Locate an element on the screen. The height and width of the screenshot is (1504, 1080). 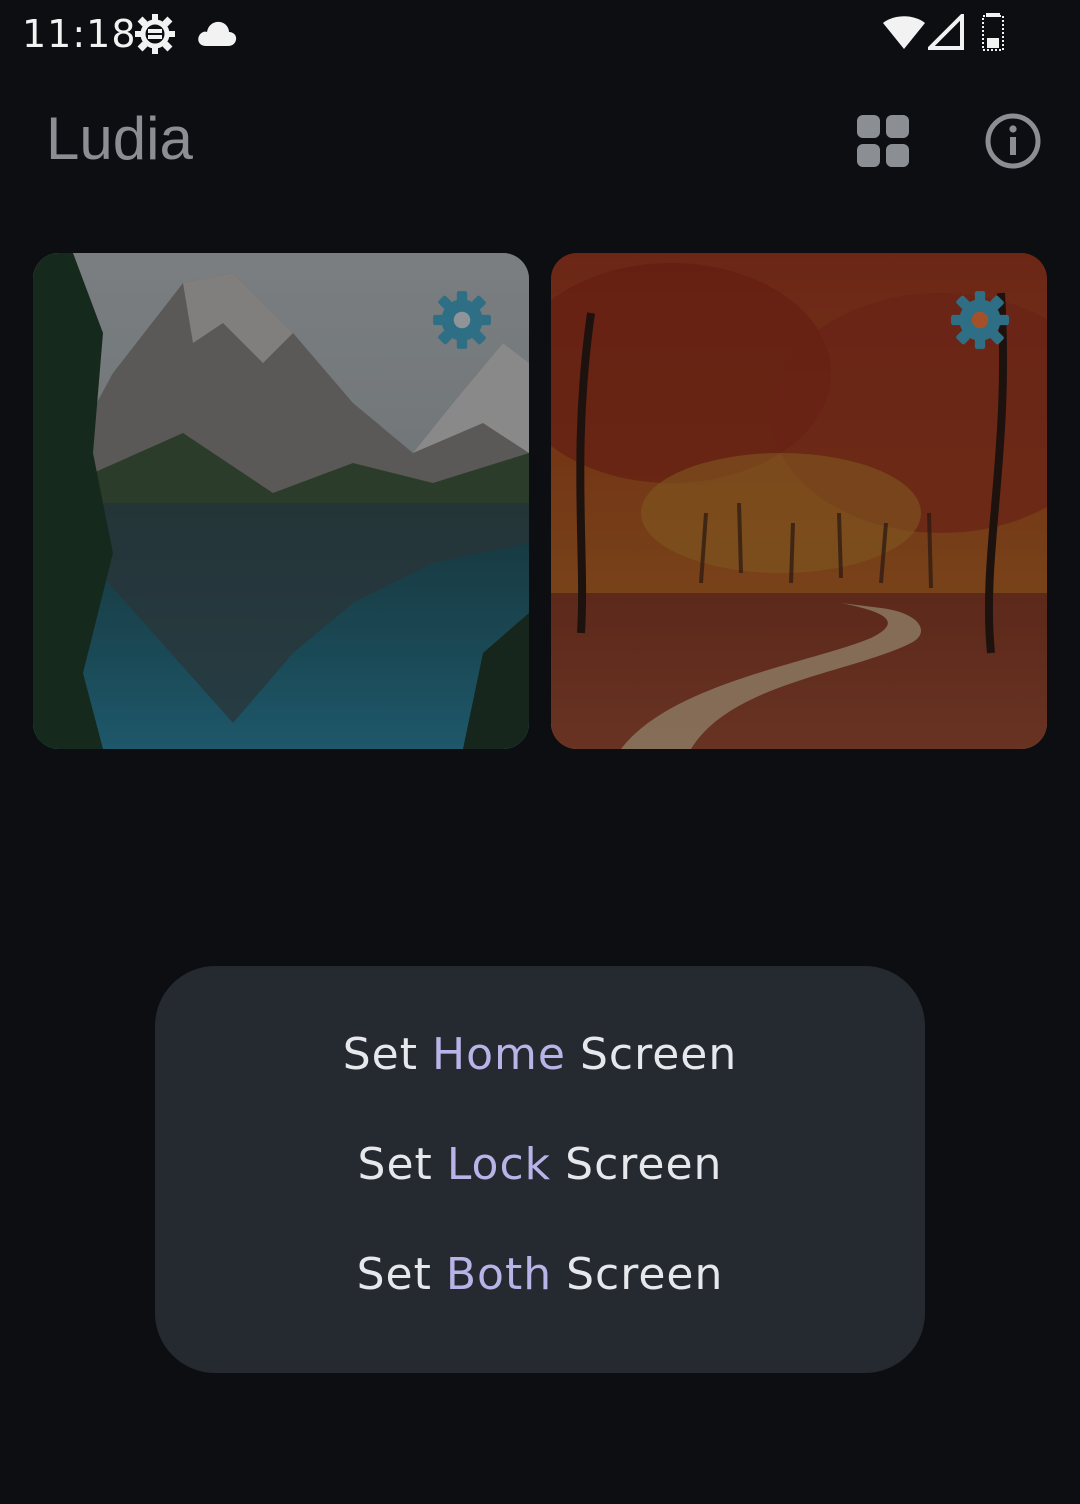
set-home-screen-option: Set Home Screen is located at coordinates (540, 1054).